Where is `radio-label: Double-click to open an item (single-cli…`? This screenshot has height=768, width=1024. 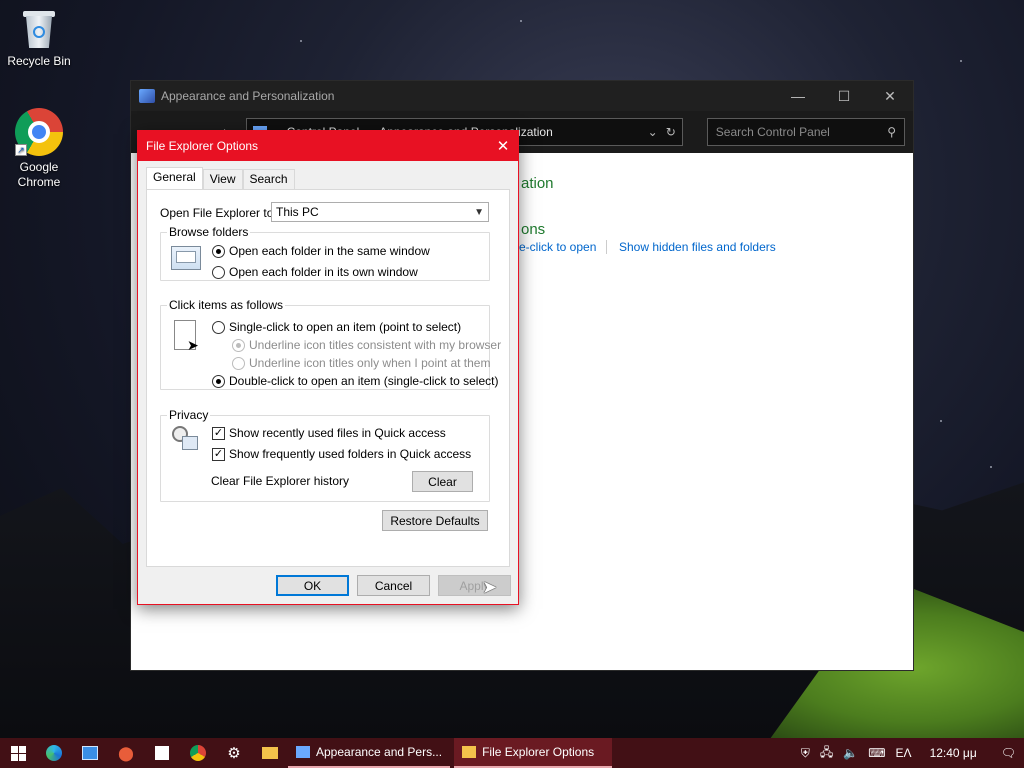
radio-label: Double-click to open an item (single-cli… is located at coordinates (364, 381).